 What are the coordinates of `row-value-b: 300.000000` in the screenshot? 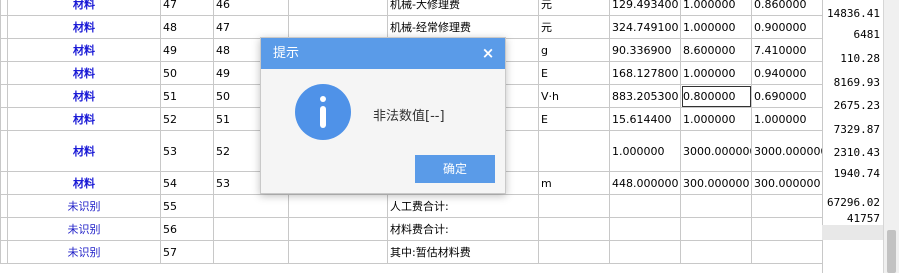 It's located at (787, 183).